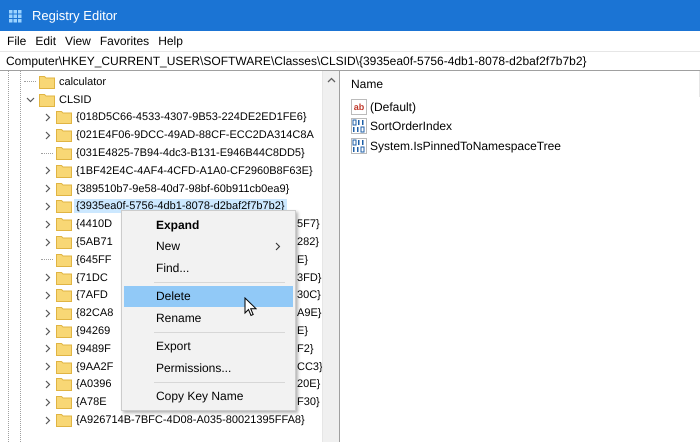 This screenshot has width=700, height=442. What do you see at coordinates (94, 259) in the screenshot?
I see `registry-key: {645FF` at bounding box center [94, 259].